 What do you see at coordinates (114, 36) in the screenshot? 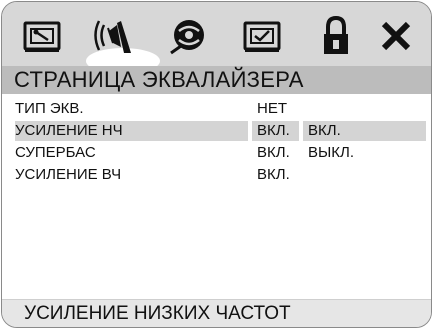
I see `audio-speaker-icon` at bounding box center [114, 36].